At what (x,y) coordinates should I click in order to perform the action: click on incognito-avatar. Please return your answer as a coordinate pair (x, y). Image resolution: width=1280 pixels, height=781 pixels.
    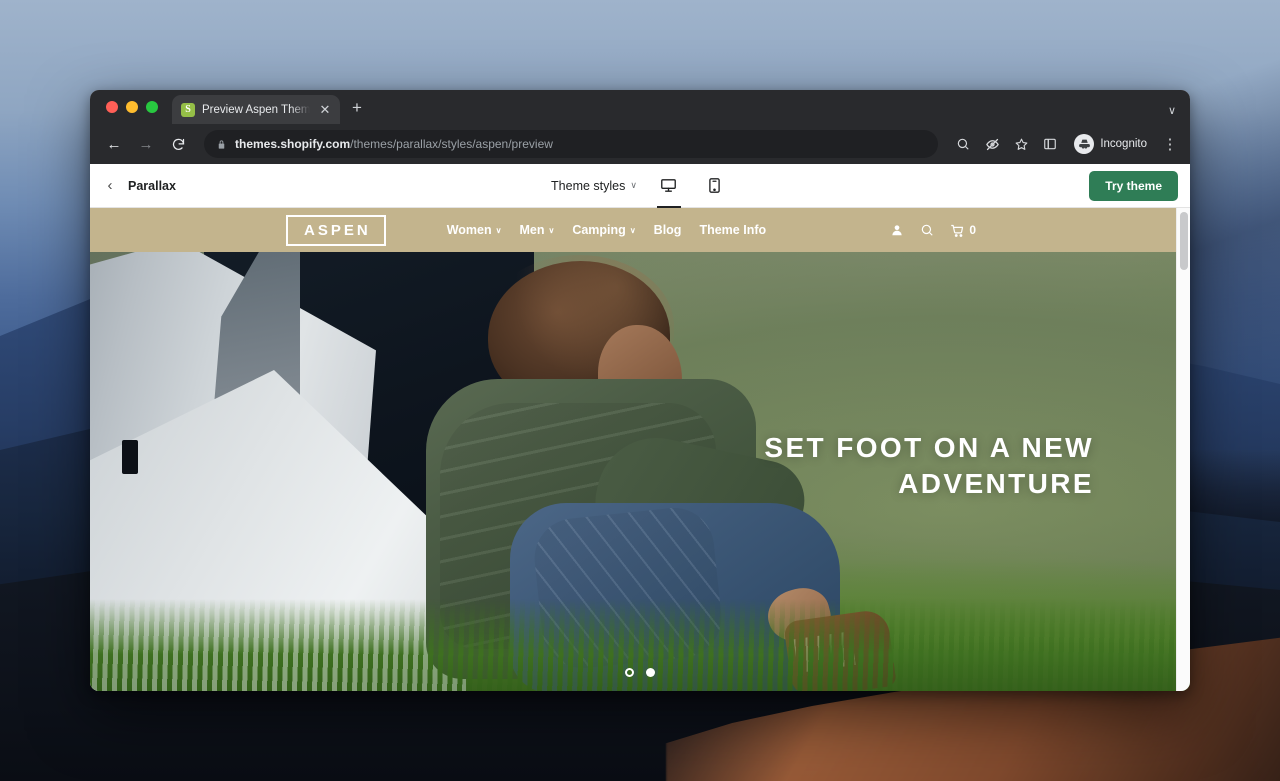
    Looking at the image, I should click on (1084, 144).